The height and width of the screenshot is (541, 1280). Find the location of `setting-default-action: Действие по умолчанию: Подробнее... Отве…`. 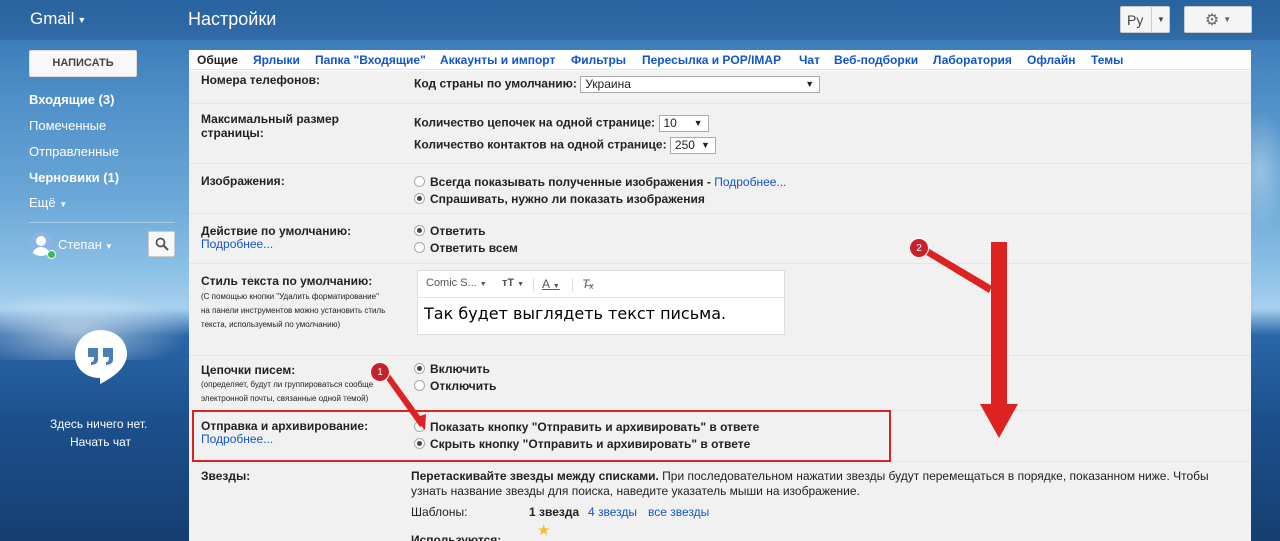

setting-default-action: Действие по умолчанию: Подробнее... Отве… is located at coordinates (720, 239).